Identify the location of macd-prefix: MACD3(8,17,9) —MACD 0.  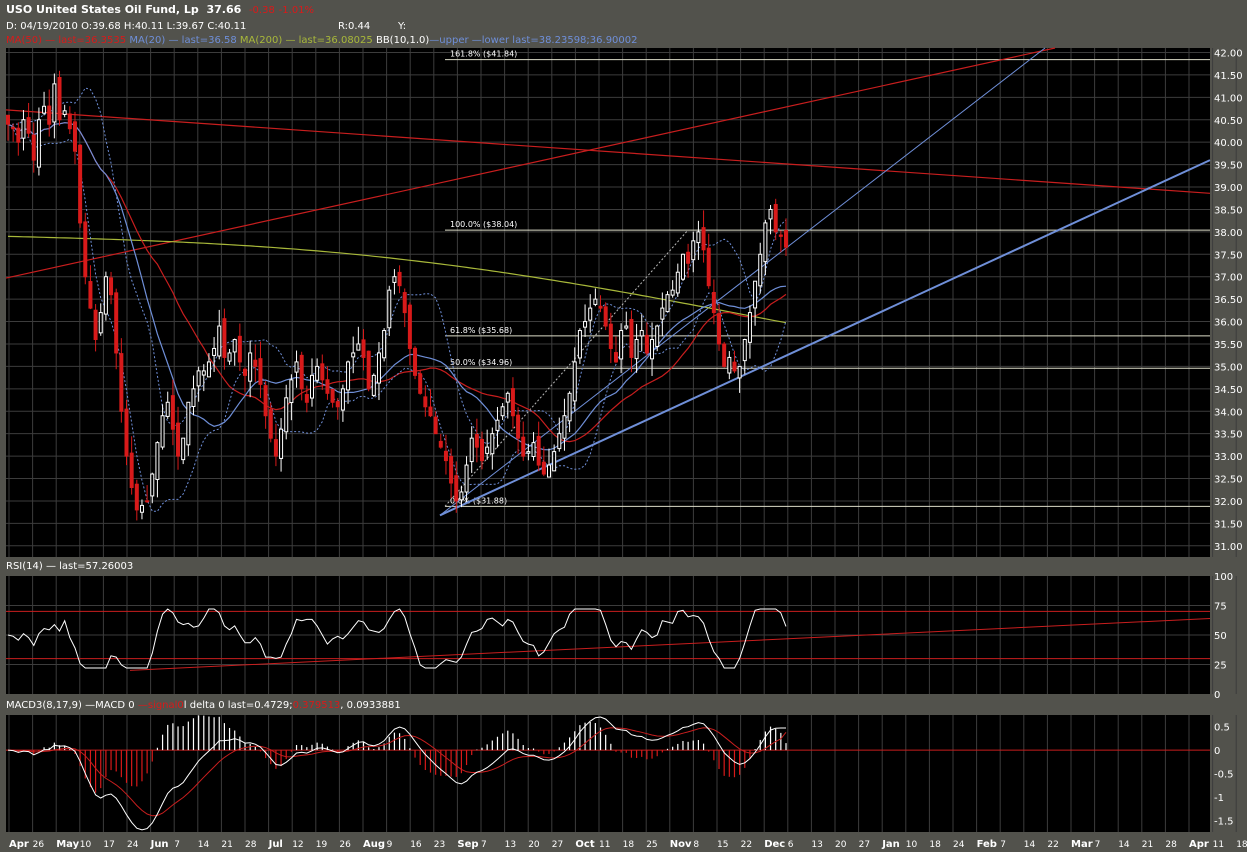
(70, 705).